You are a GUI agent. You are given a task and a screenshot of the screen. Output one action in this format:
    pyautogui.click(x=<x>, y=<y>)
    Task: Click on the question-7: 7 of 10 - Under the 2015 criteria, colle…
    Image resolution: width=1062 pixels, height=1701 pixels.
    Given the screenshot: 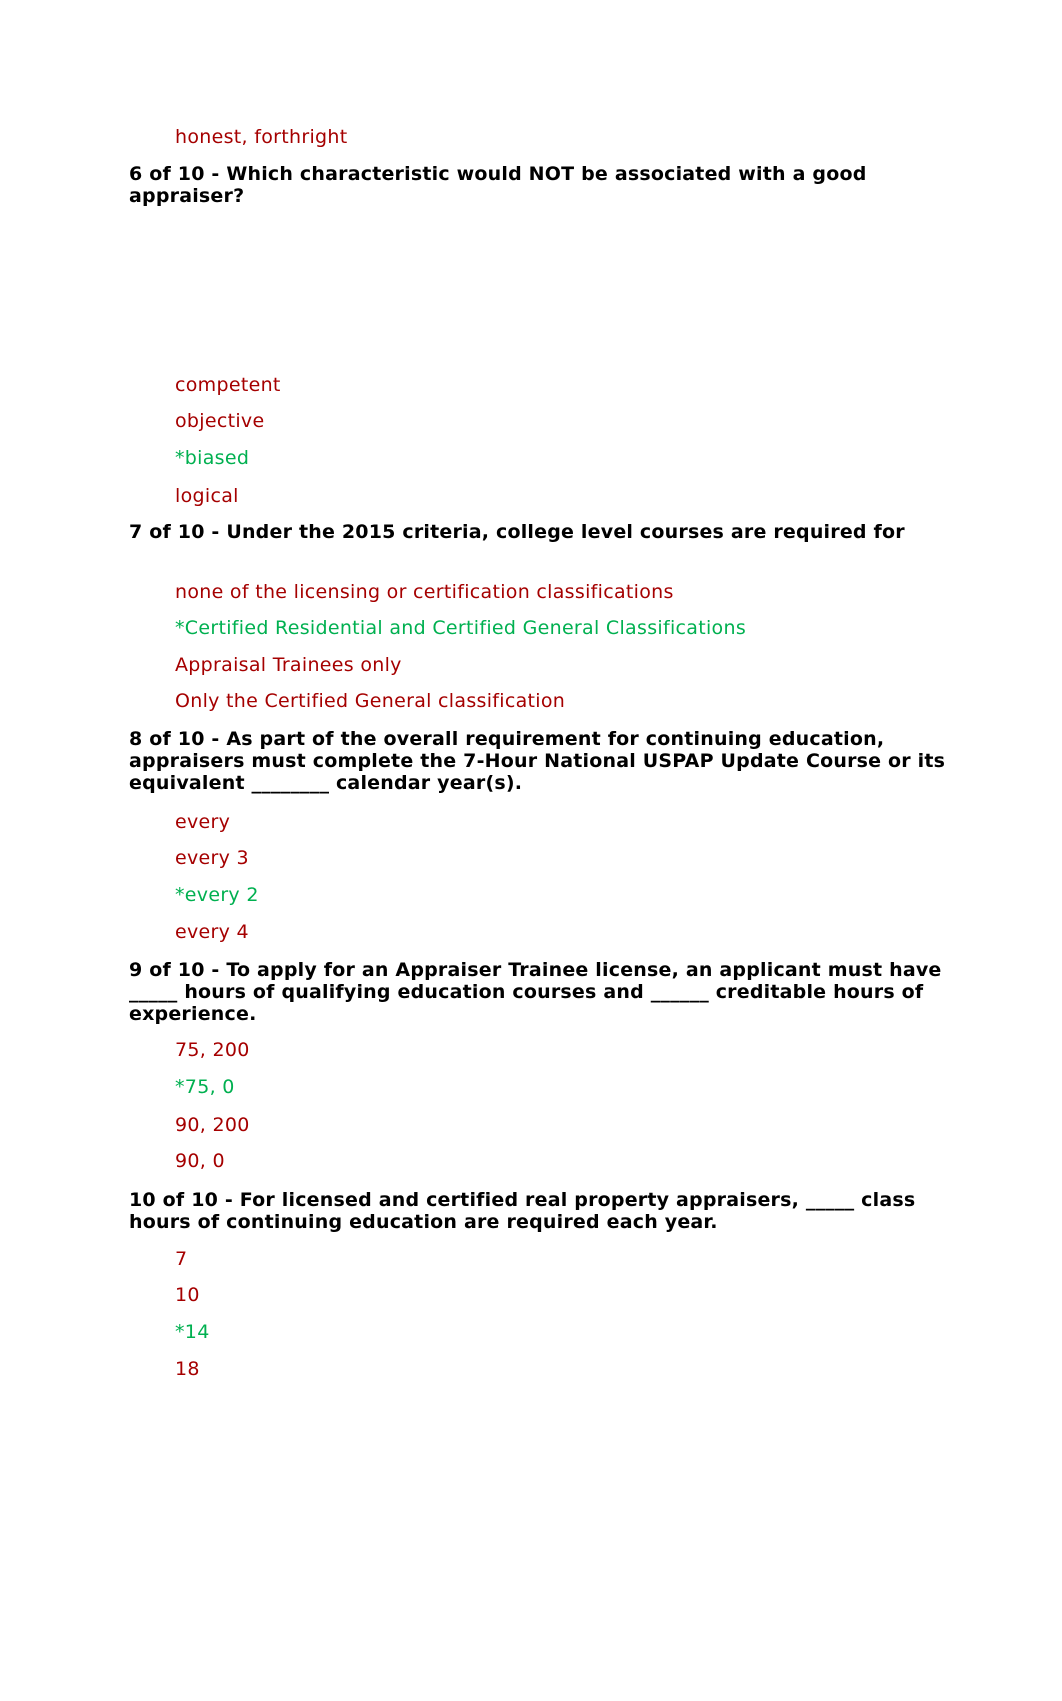 What is the action you would take?
    pyautogui.click(x=517, y=532)
    